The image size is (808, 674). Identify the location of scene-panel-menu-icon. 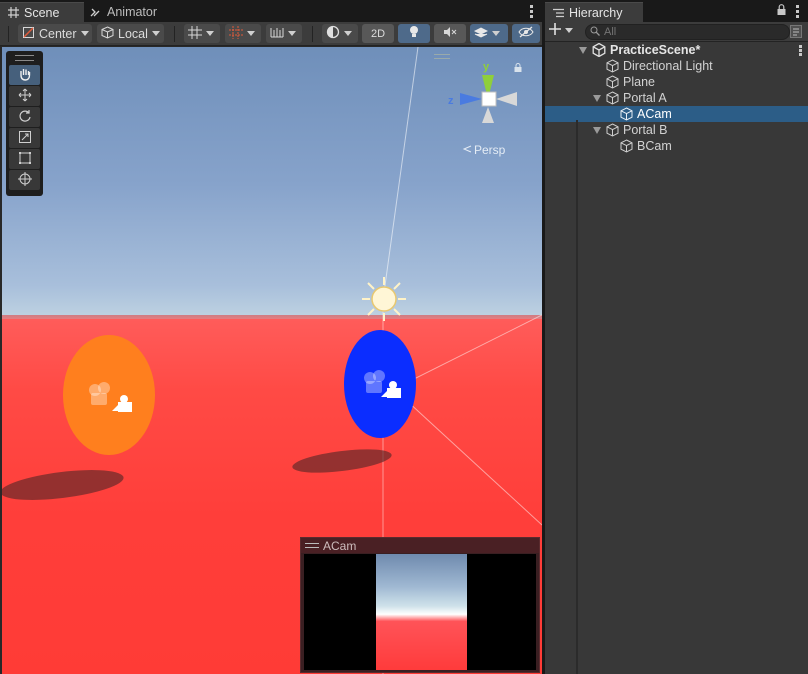
(531, 12).